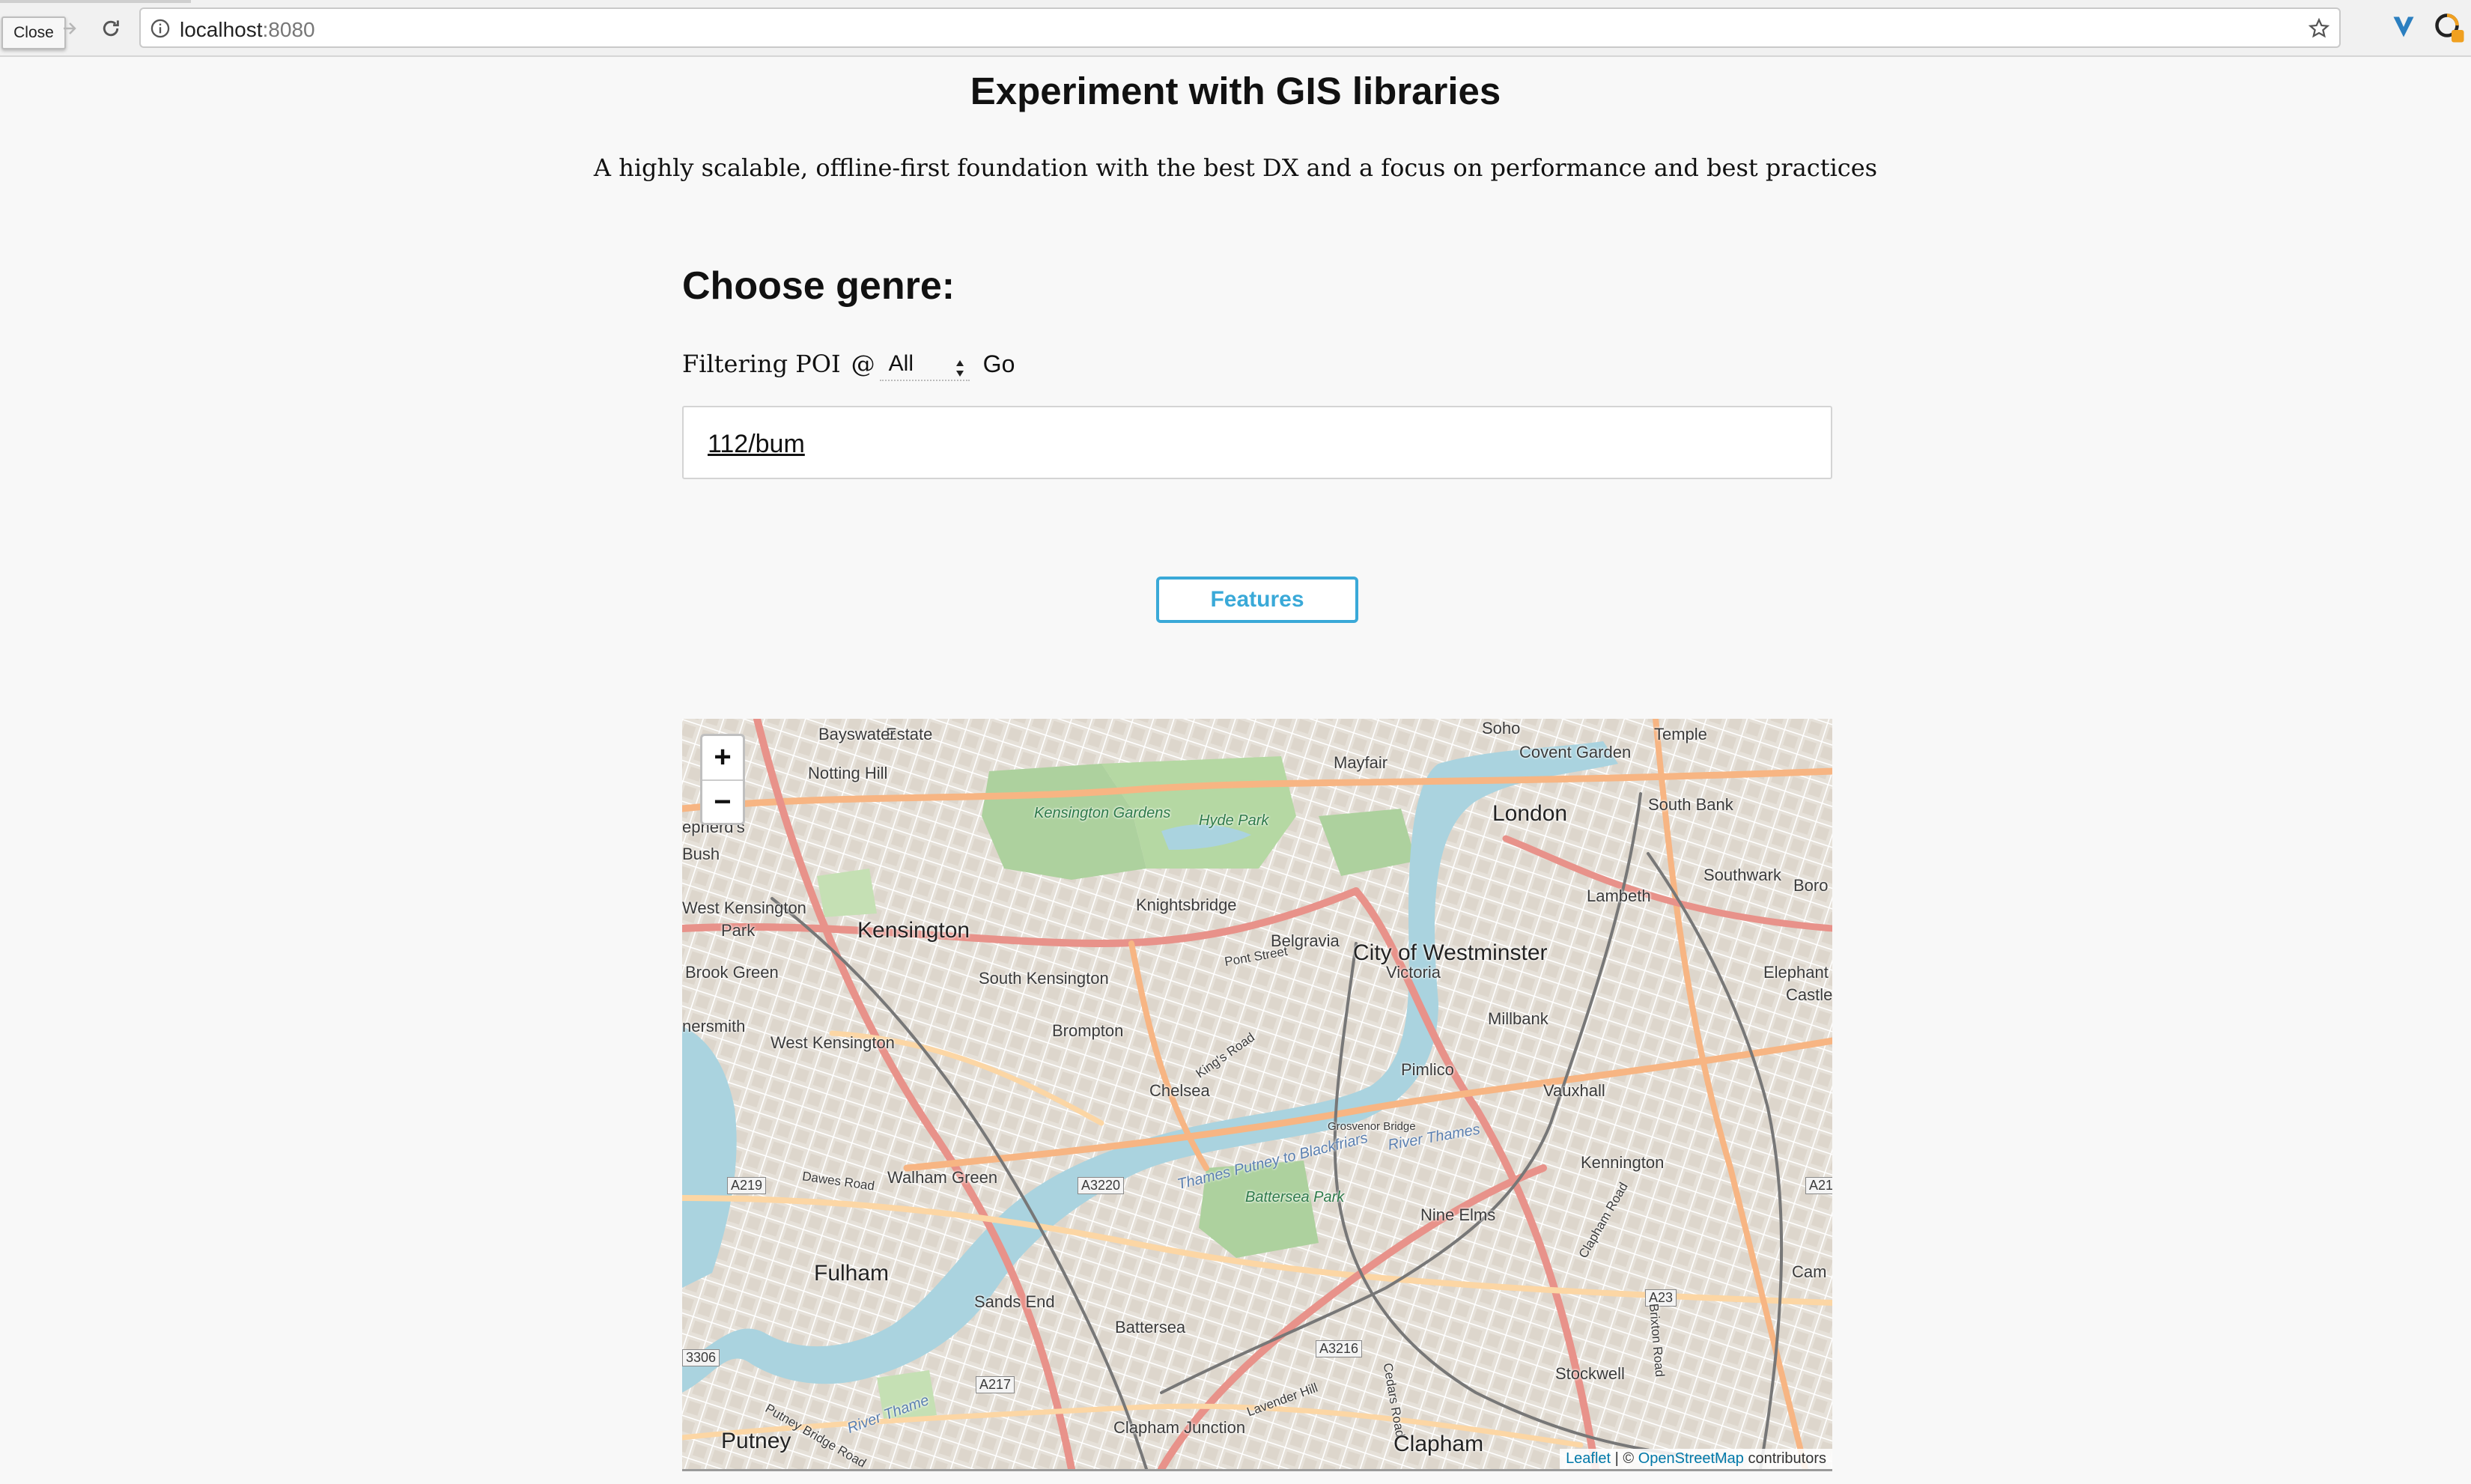  I want to click on map-label: 3306, so click(701, 1357).